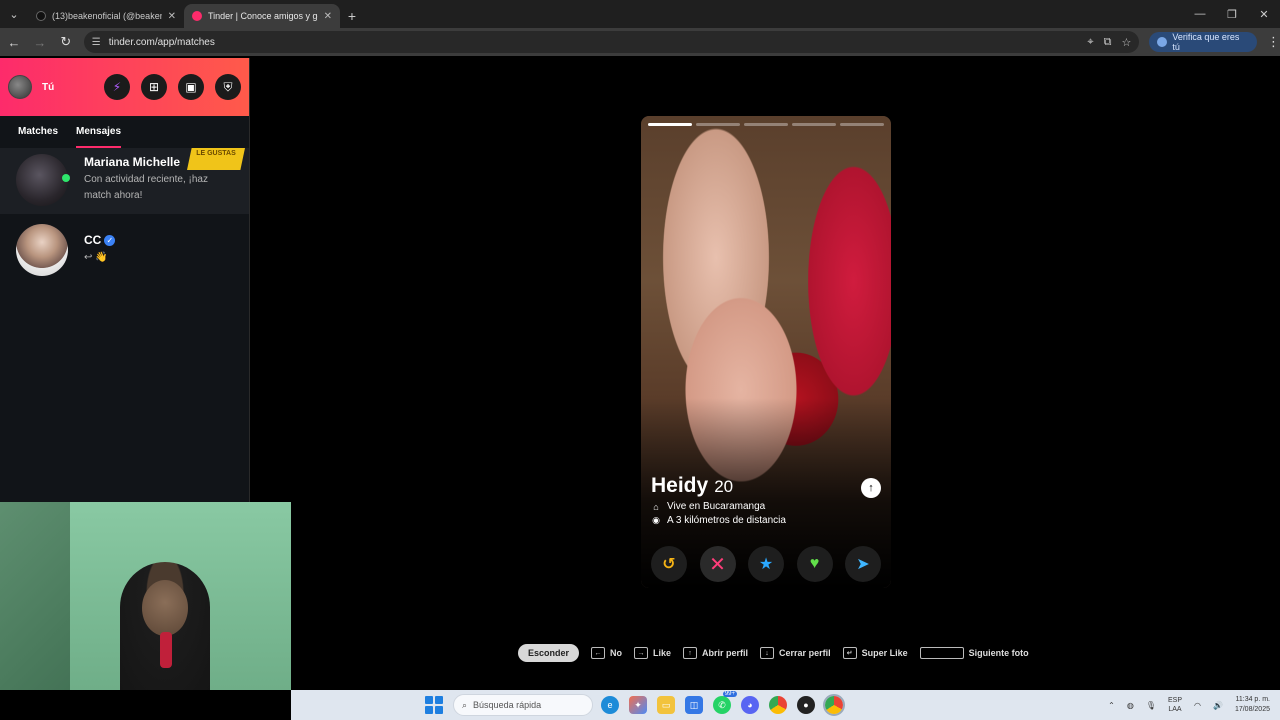 The height and width of the screenshot is (720, 1280). I want to click on webcam-head, so click(165, 608).